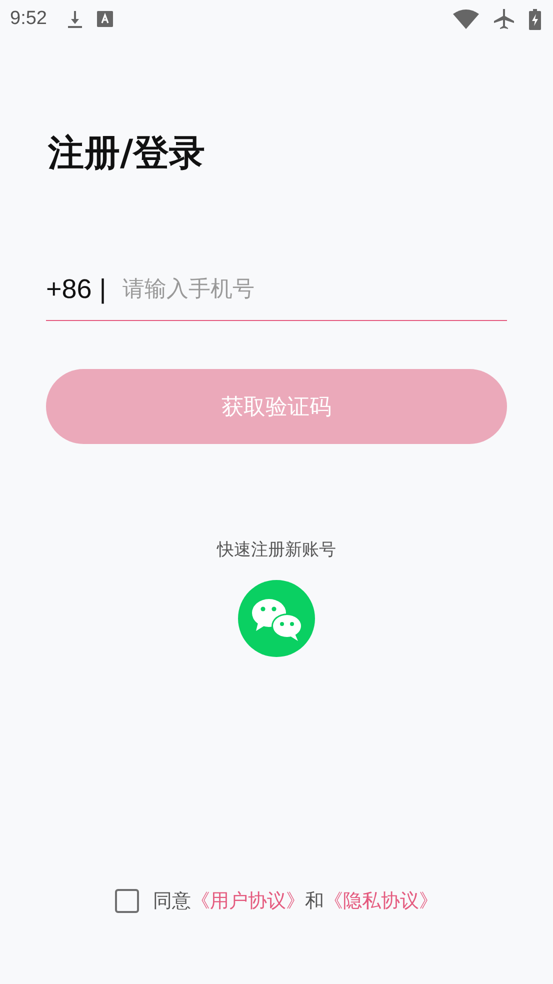  I want to click on wifi-icon, so click(466, 19).